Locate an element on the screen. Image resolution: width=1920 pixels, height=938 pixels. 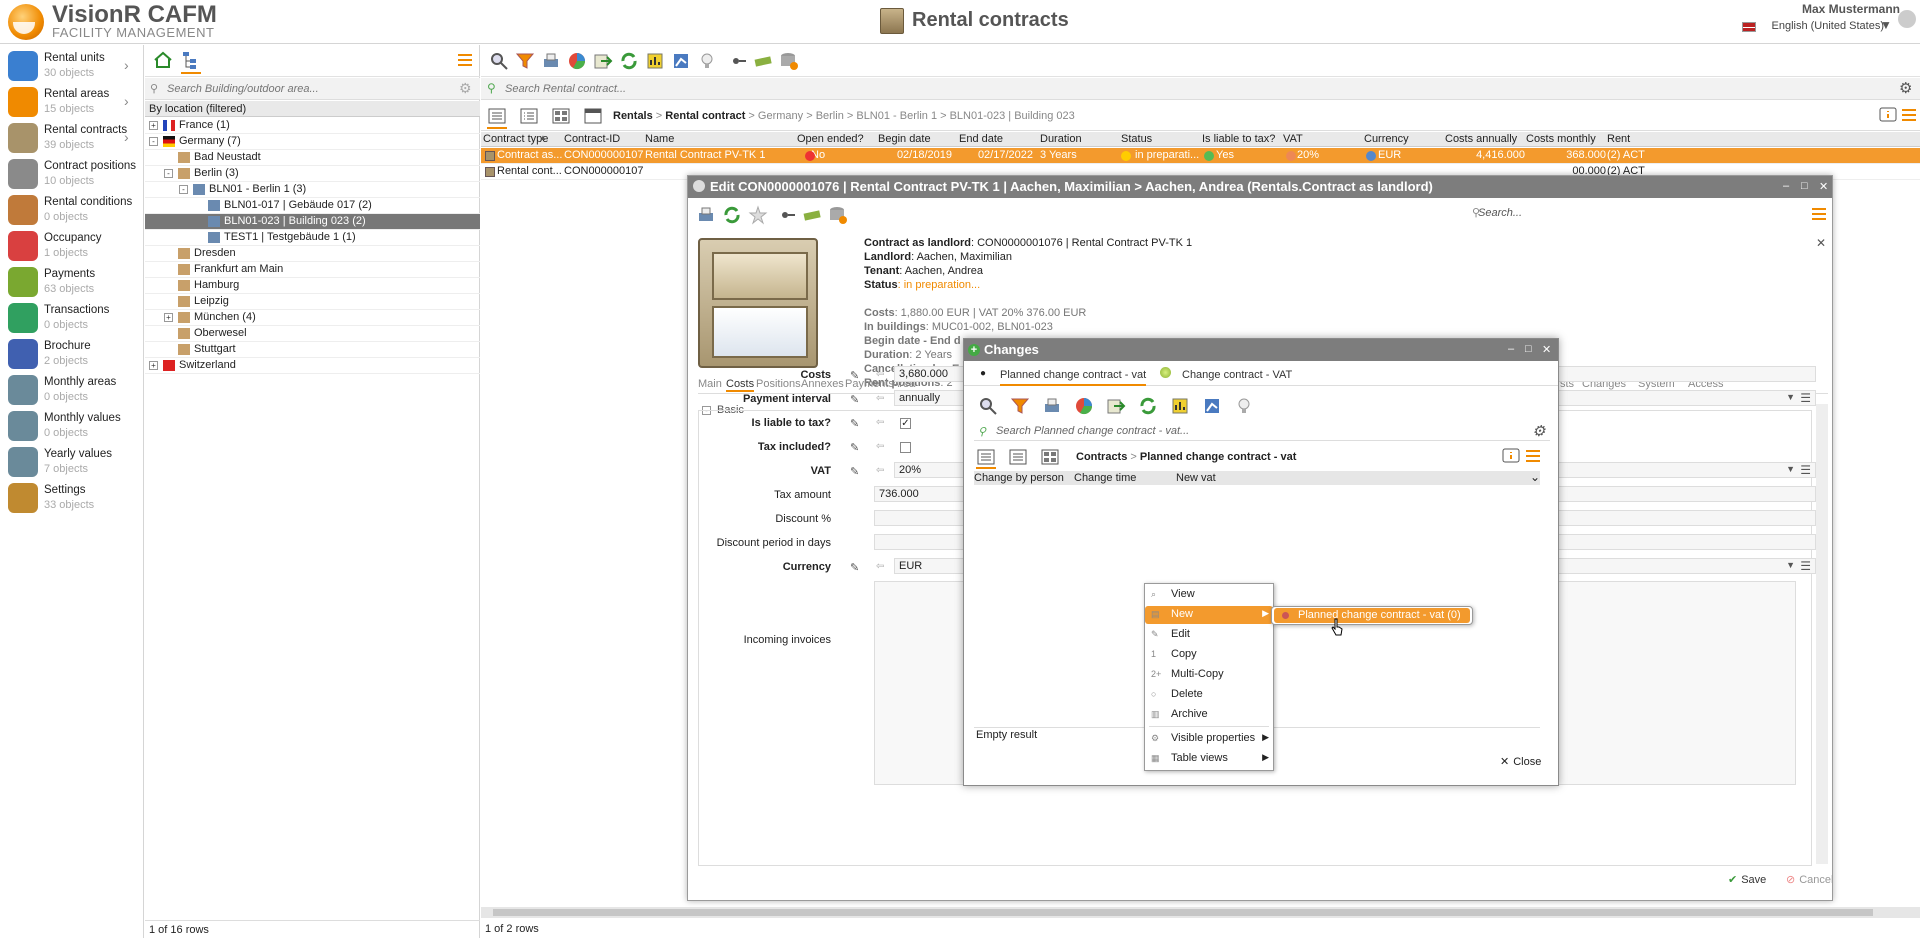
close-button: ✕ Close is located at coordinates (1520, 761).